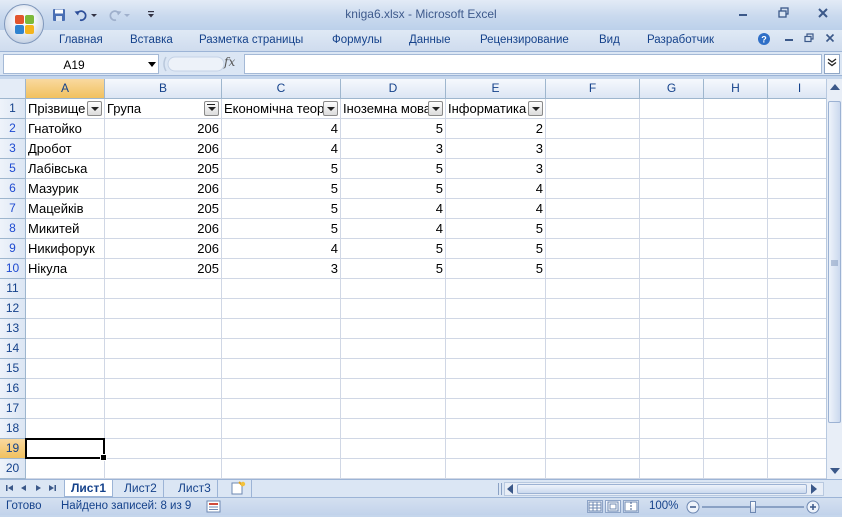  What do you see at coordinates (65, 229) in the screenshot?
I see `cell-a8: Микитей` at bounding box center [65, 229].